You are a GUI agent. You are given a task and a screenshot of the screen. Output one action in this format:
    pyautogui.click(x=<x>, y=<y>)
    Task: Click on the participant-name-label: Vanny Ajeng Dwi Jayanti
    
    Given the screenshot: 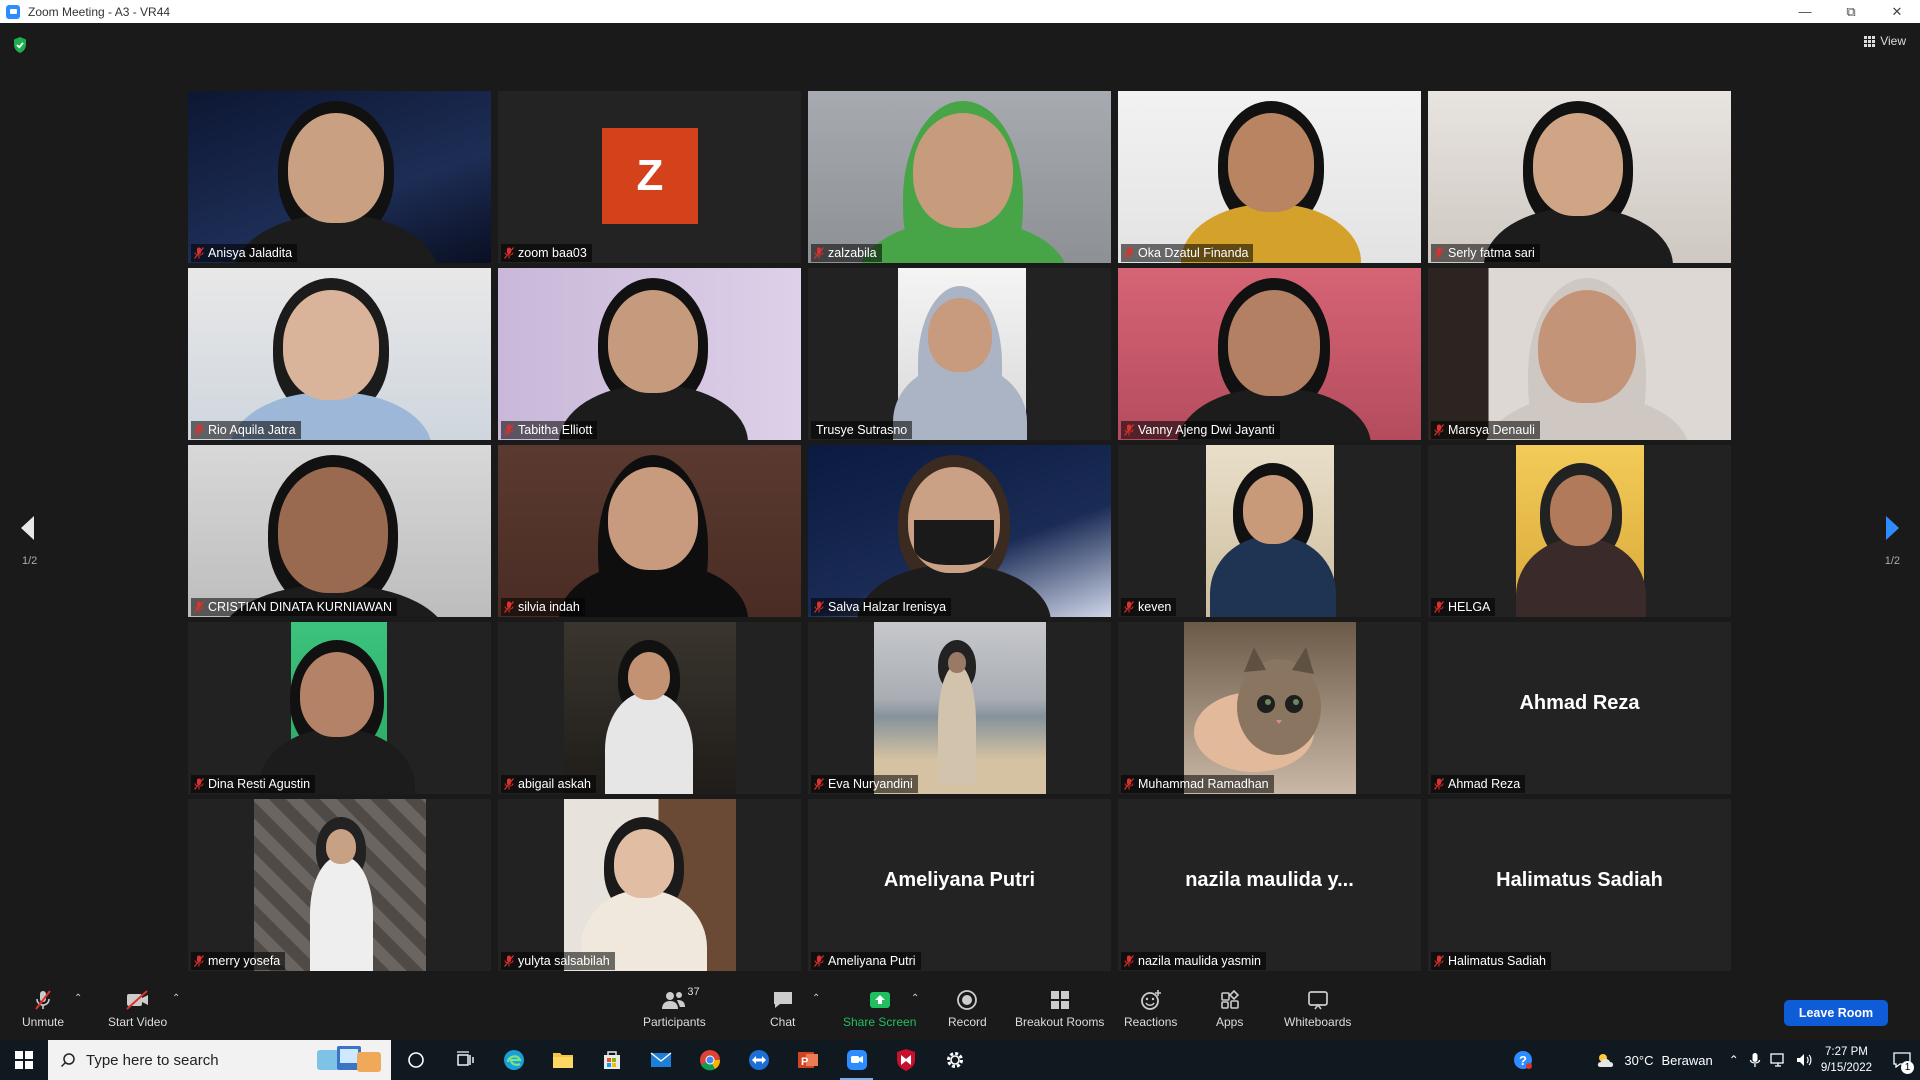 What is the action you would take?
    pyautogui.click(x=1200, y=430)
    